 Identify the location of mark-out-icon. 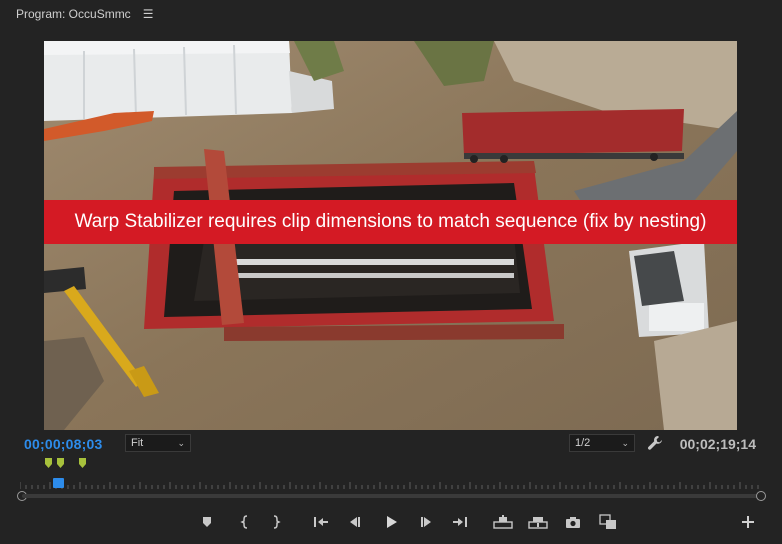
(277, 522).